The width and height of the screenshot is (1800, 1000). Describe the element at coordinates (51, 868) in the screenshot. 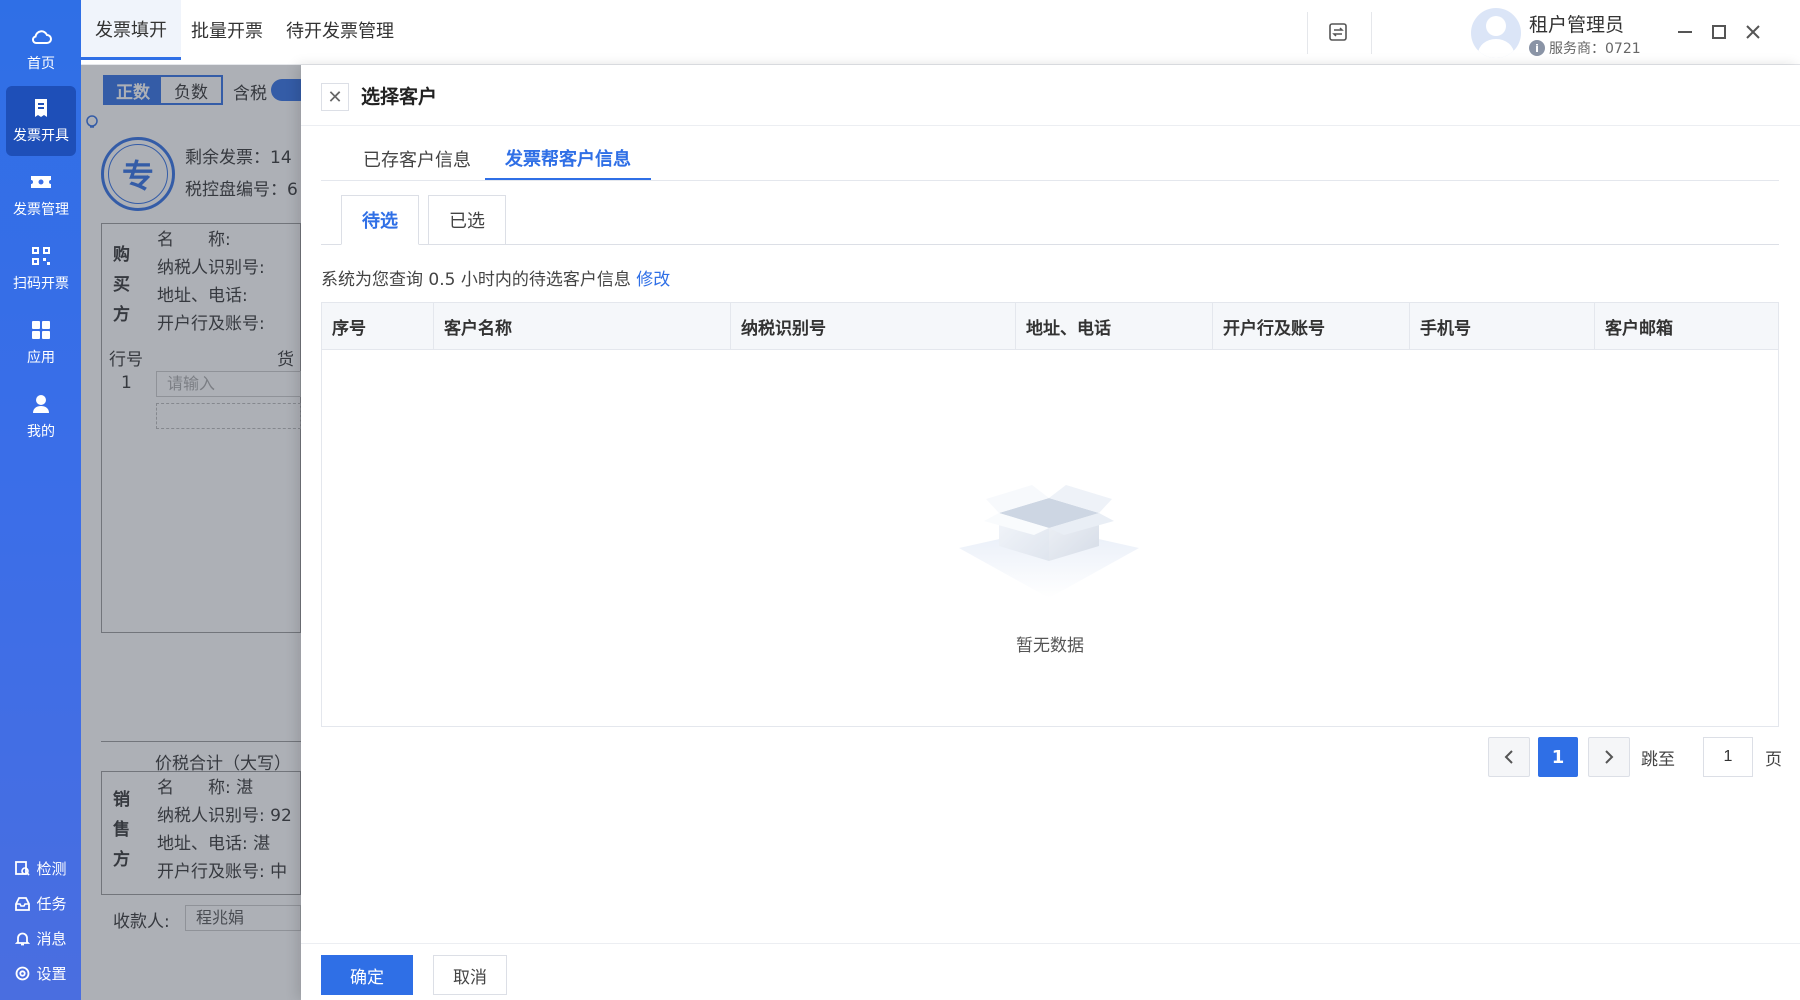

I see `sidebar-bottom-label: 检测` at that location.